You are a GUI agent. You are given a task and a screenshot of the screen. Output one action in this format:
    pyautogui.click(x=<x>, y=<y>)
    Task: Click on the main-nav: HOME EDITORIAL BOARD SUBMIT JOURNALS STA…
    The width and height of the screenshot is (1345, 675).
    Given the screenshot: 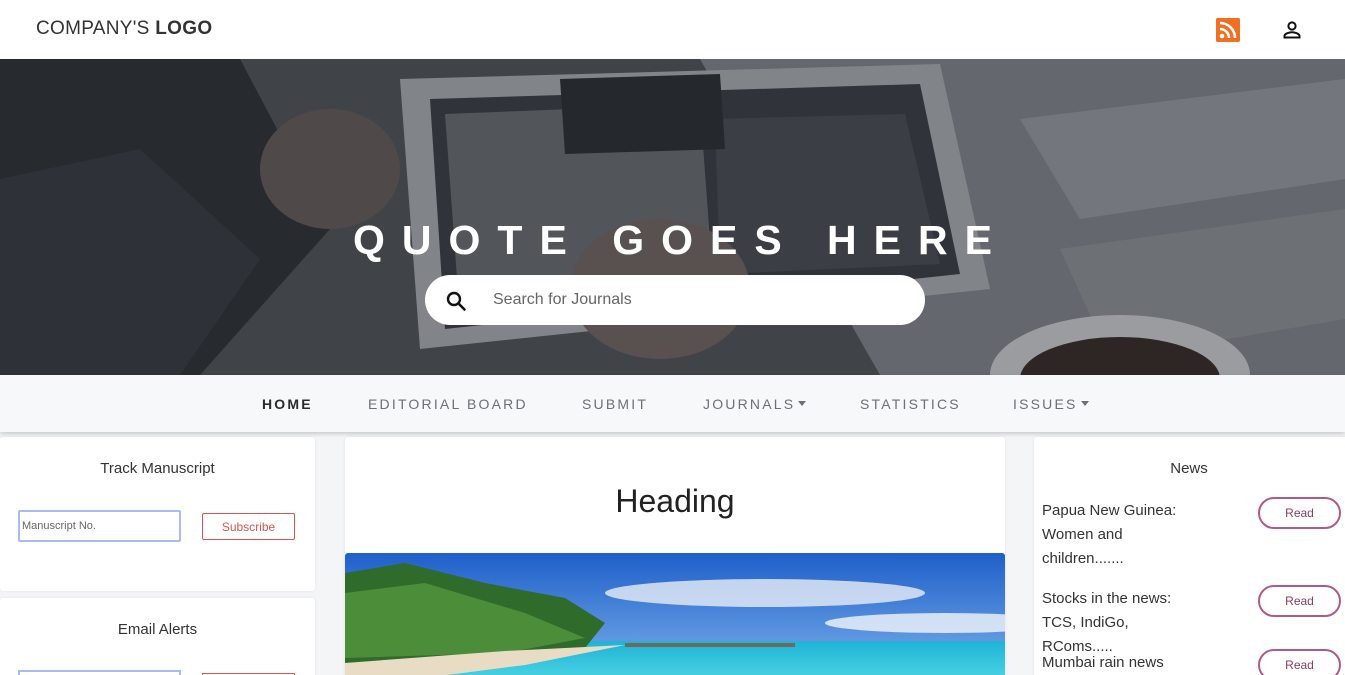 What is the action you would take?
    pyautogui.click(x=672, y=403)
    